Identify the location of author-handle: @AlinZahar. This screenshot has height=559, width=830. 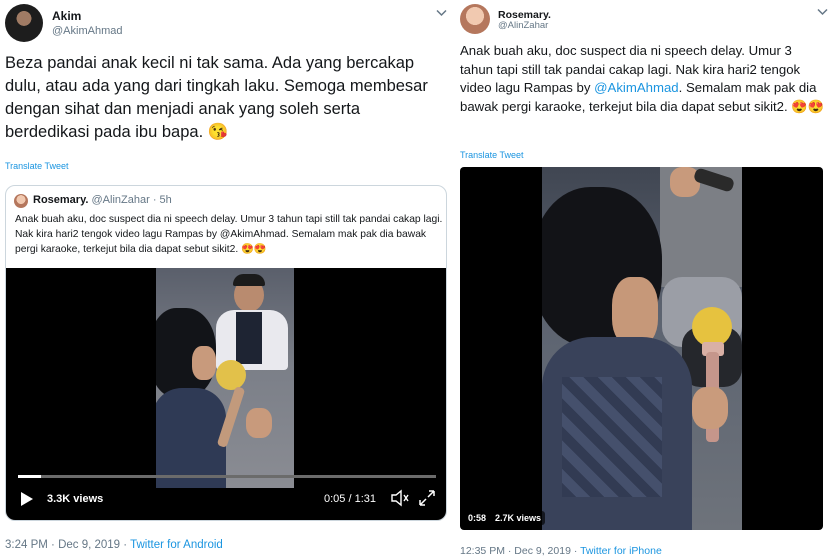
(523, 25).